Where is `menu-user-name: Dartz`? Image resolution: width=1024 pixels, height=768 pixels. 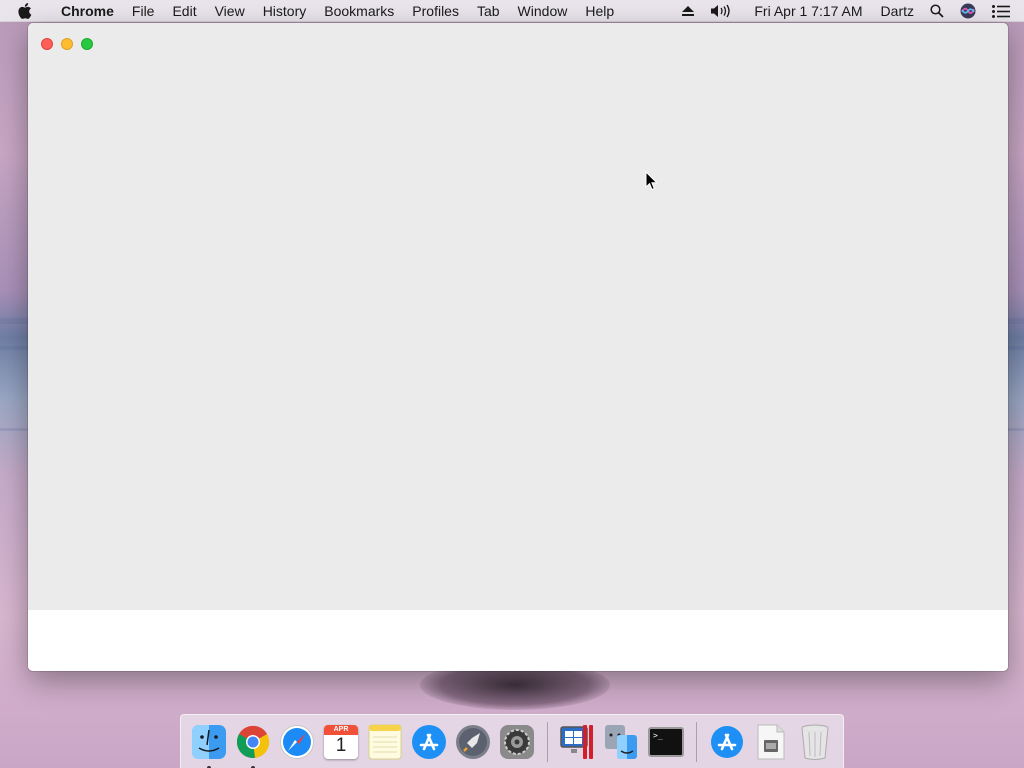
menu-user-name: Dartz is located at coordinates (896, 11).